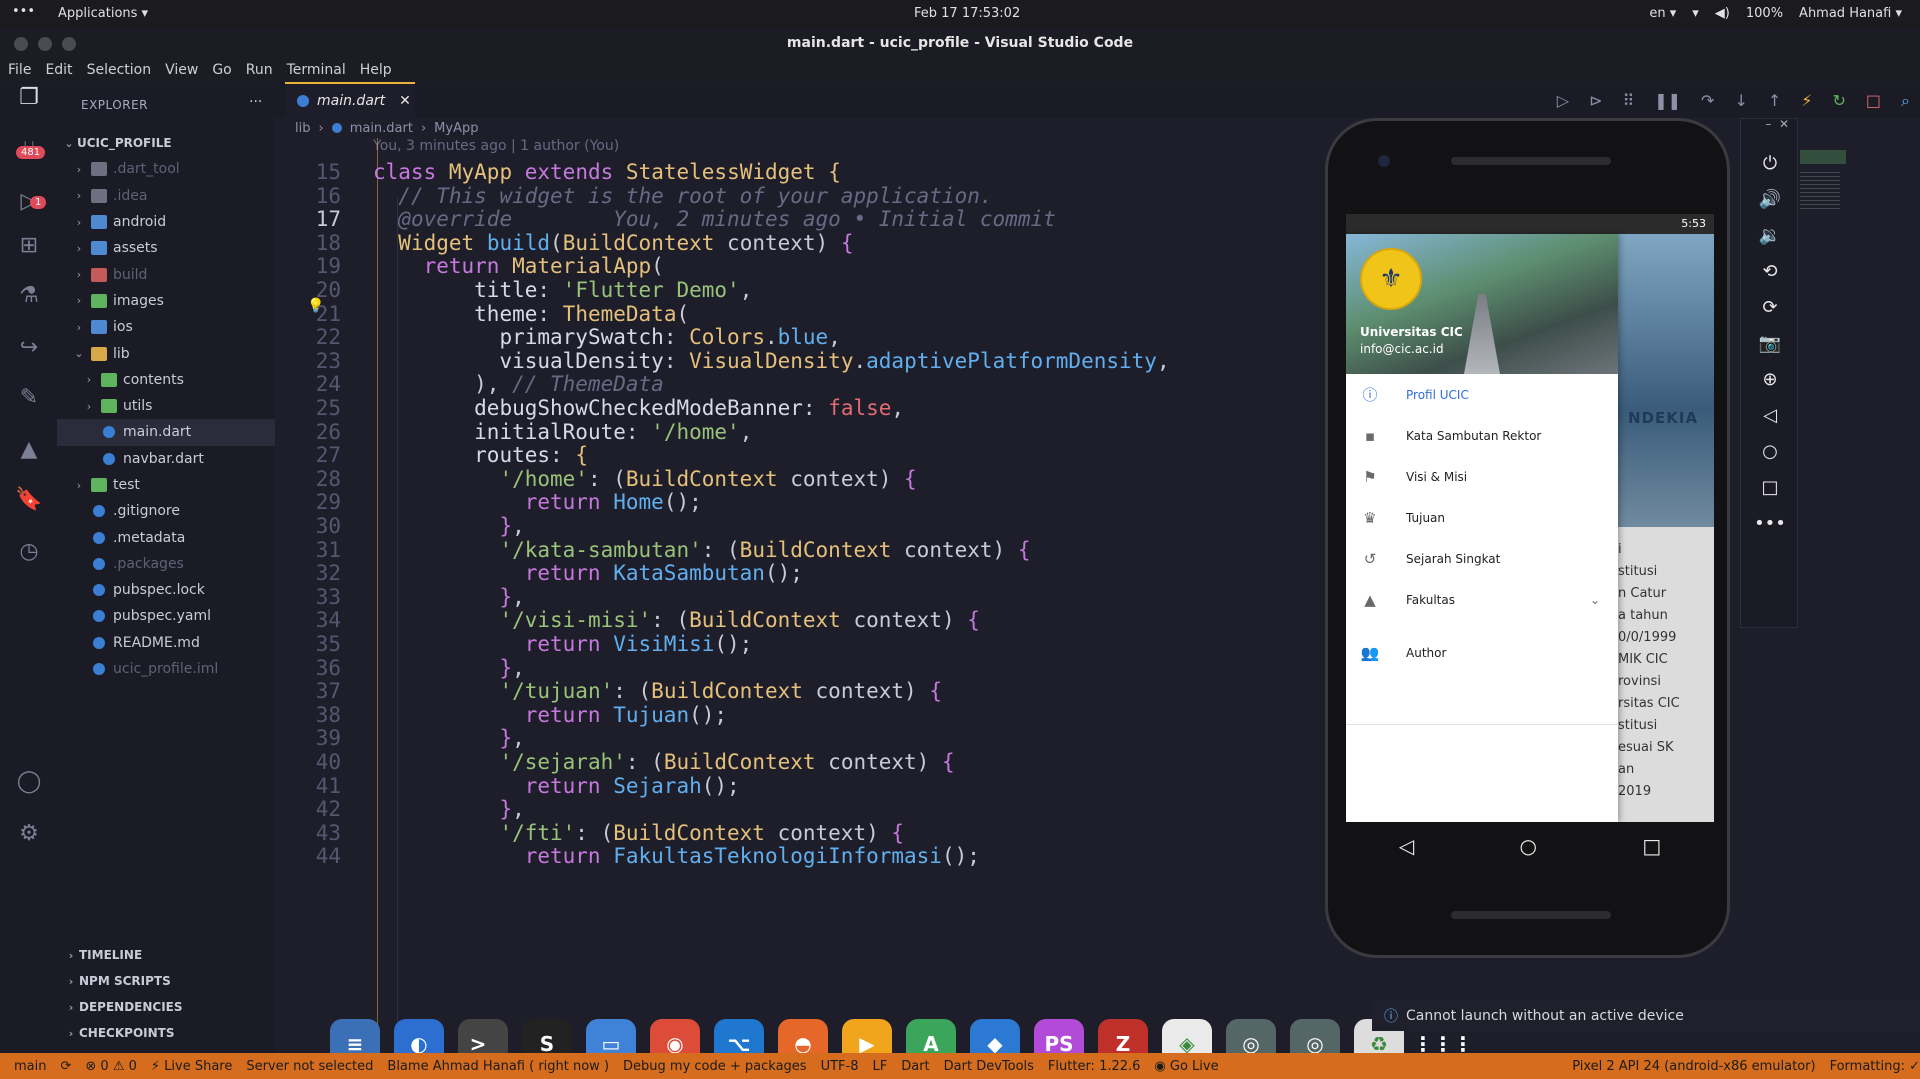 This screenshot has width=1920, height=1079. I want to click on tree-item: main.dart, so click(166, 432).